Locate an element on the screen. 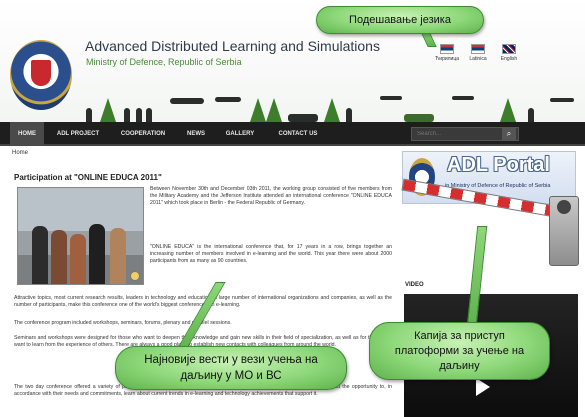 This screenshot has height=417, width=585. play-icon is located at coordinates (483, 387).